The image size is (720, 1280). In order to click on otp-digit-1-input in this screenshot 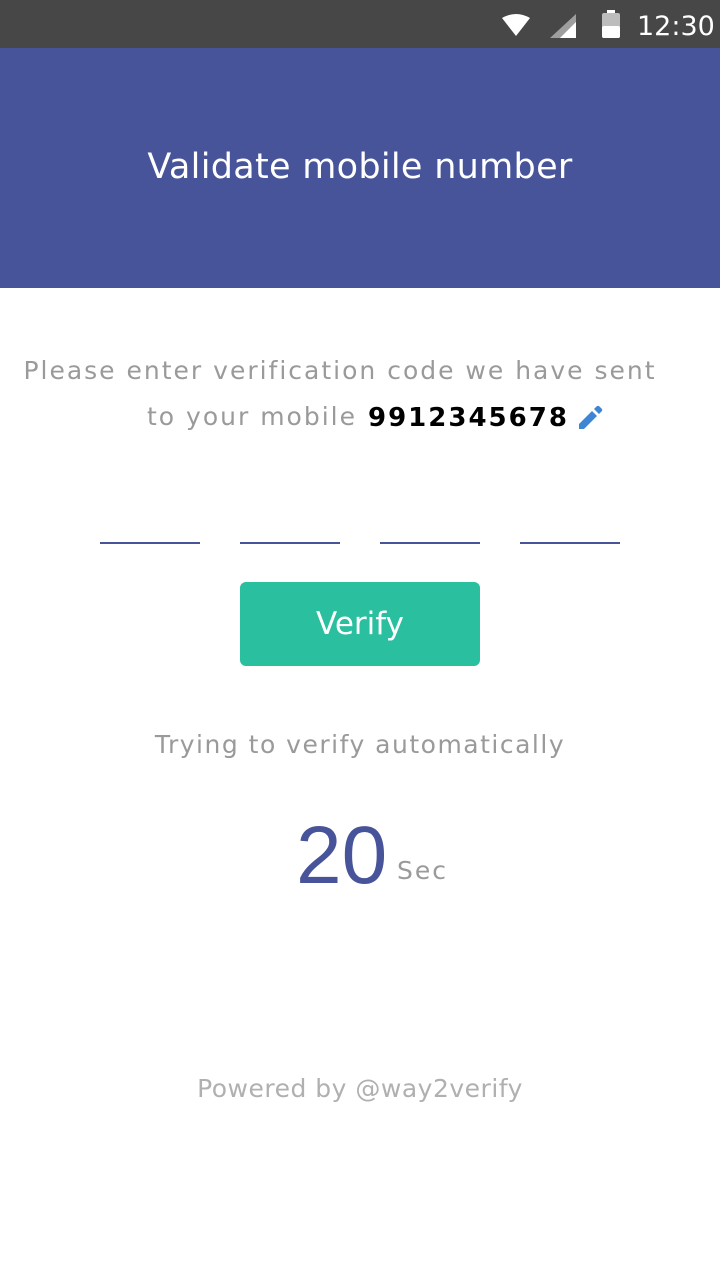, I will do `click(150, 522)`.